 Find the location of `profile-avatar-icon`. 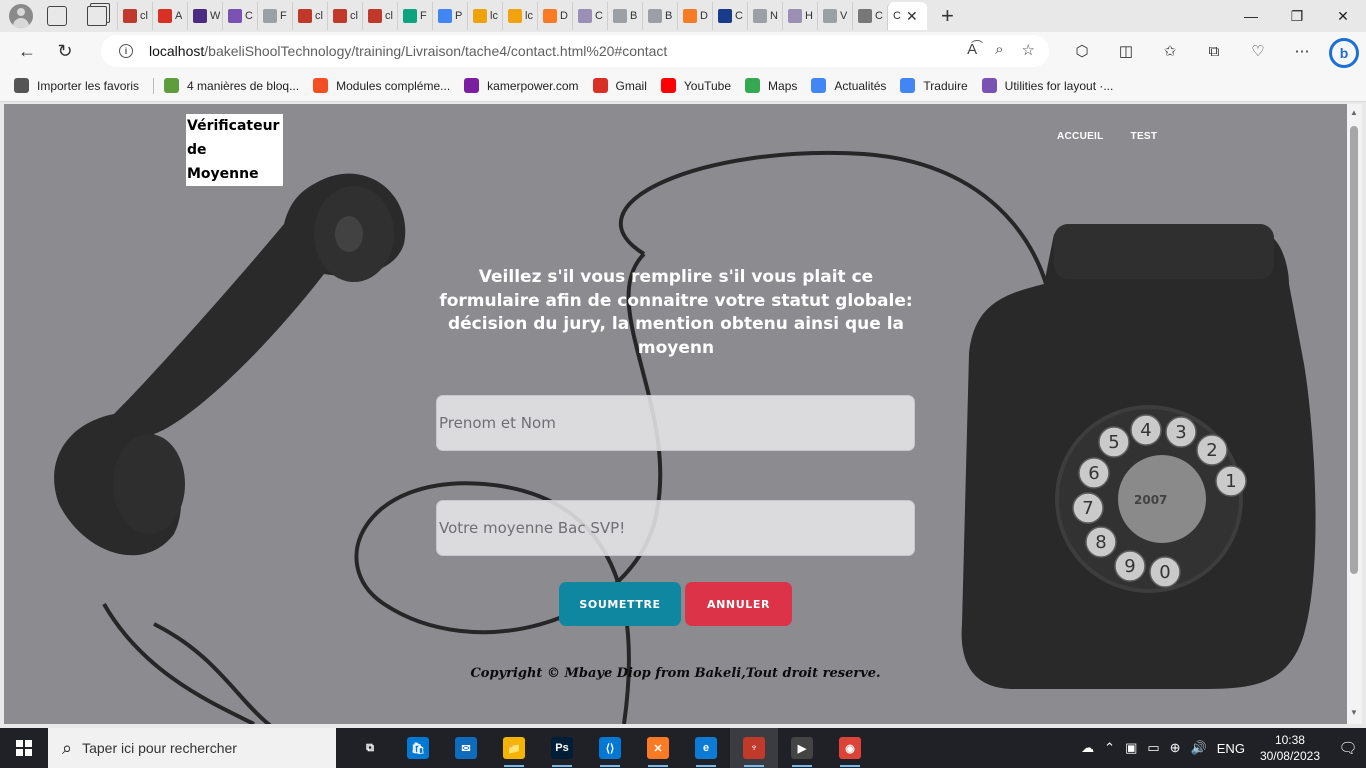

profile-avatar-icon is located at coordinates (21, 16).